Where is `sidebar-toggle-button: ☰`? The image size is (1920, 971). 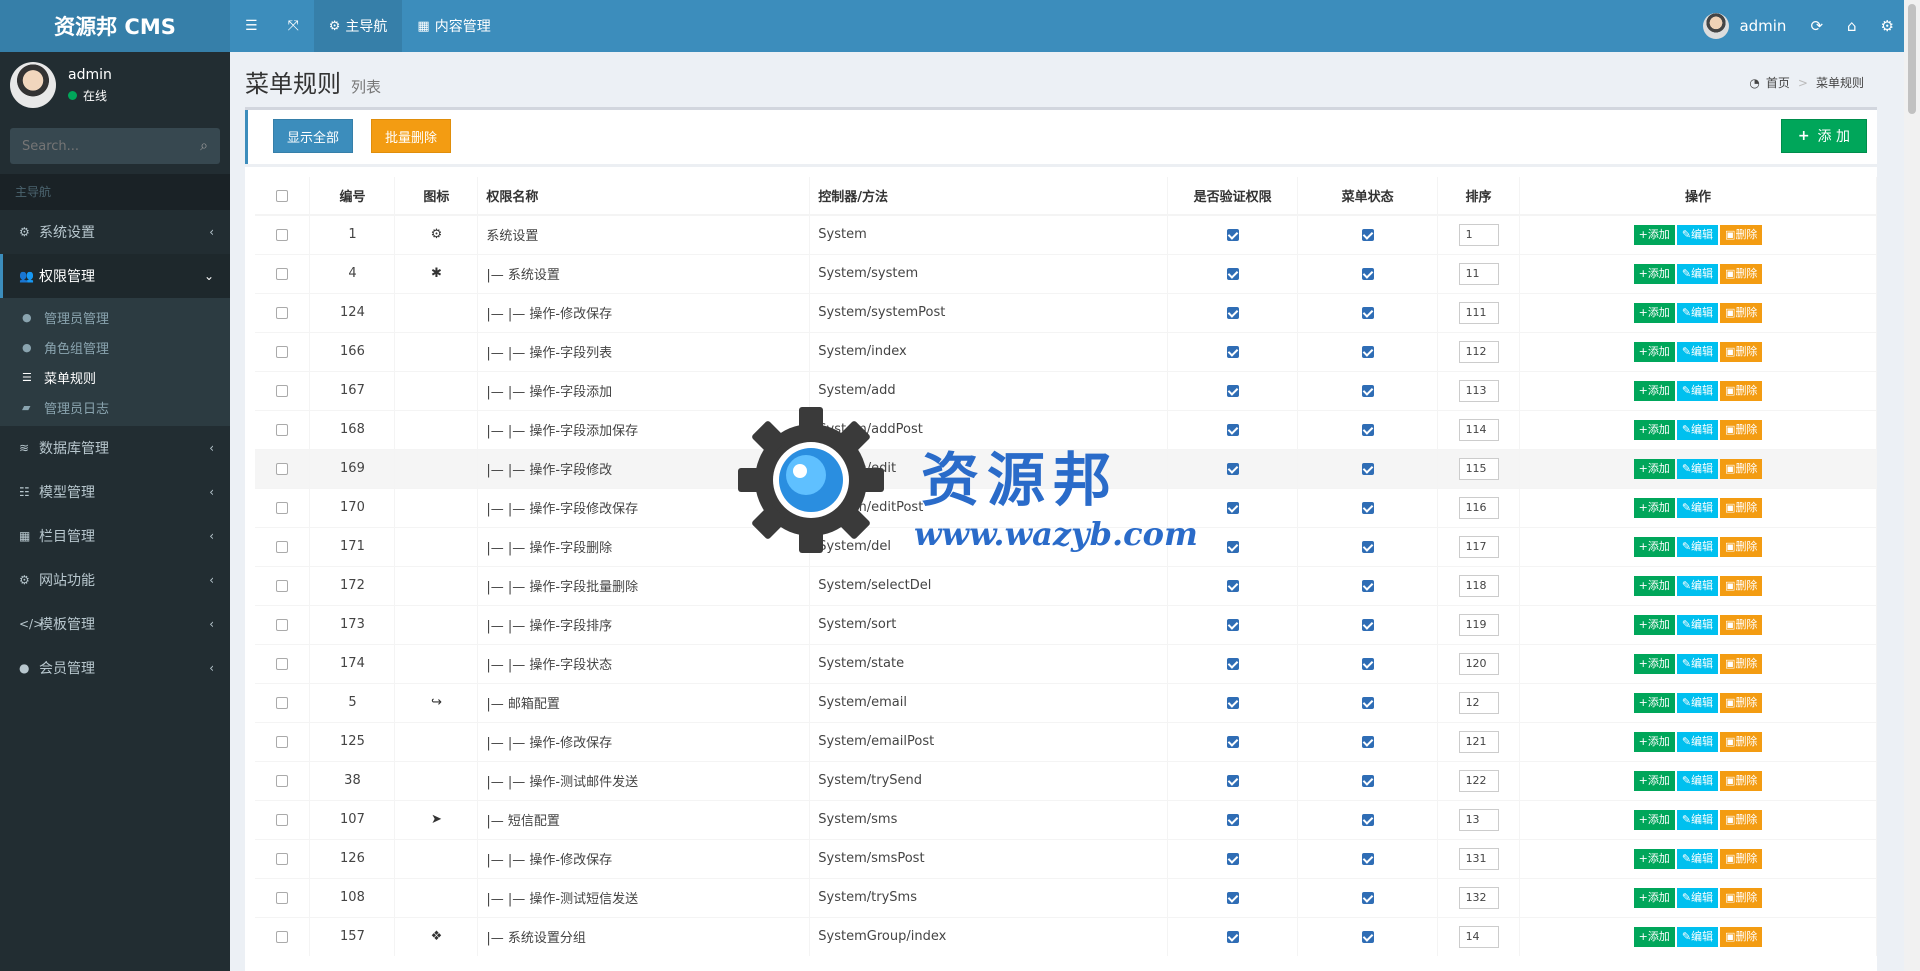 sidebar-toggle-button: ☰ is located at coordinates (251, 26).